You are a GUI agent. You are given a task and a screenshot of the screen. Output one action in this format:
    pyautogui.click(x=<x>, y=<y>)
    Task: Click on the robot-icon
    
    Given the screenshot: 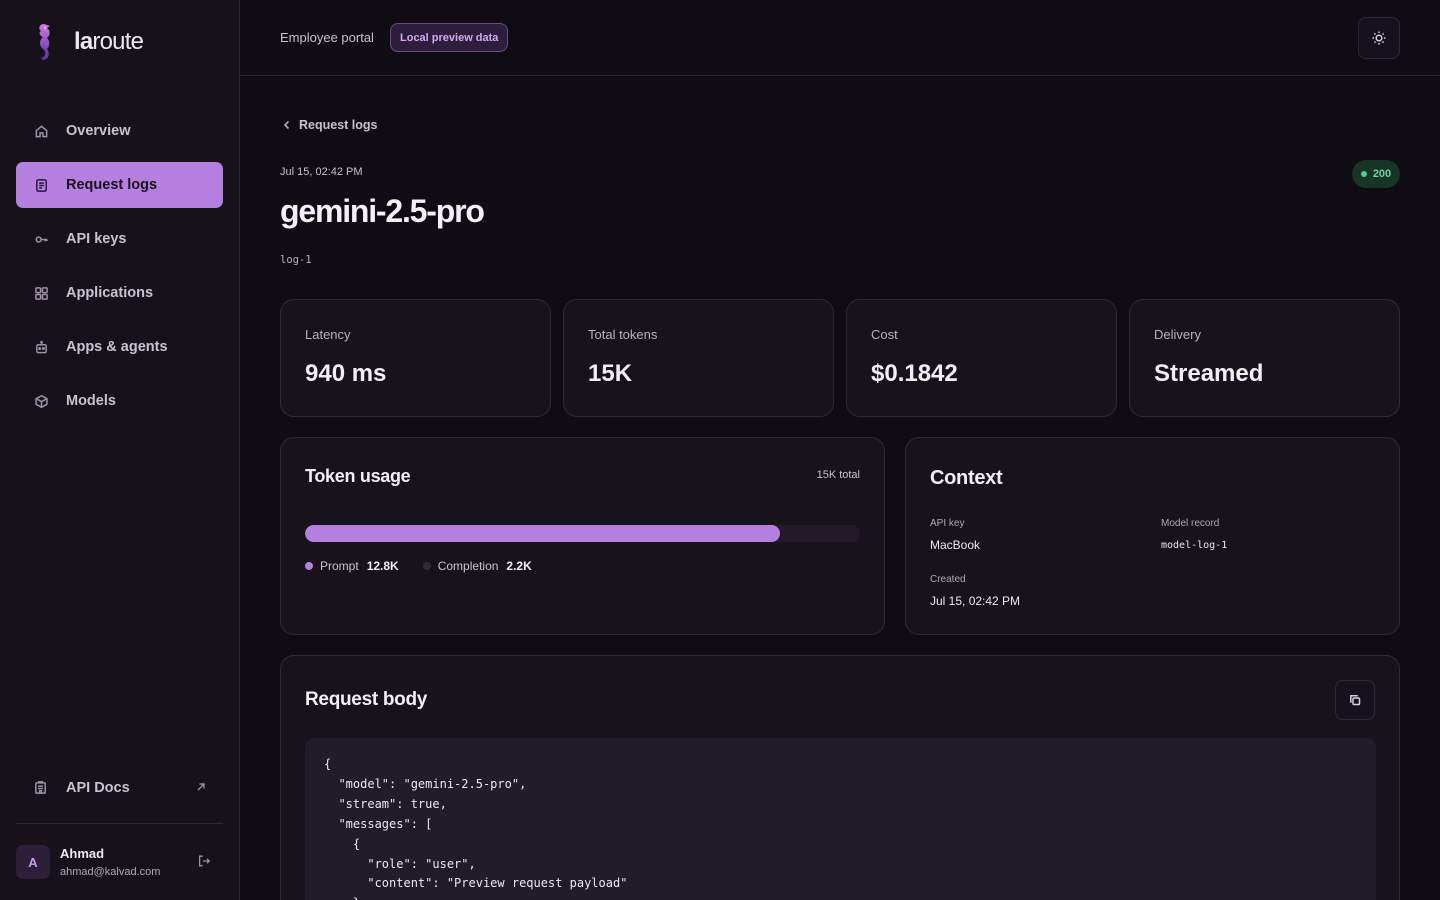 What is the action you would take?
    pyautogui.click(x=41, y=347)
    